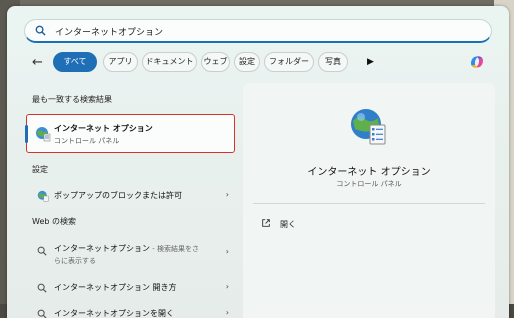 The image size is (514, 318). I want to click on detail-divider, so click(369, 203).